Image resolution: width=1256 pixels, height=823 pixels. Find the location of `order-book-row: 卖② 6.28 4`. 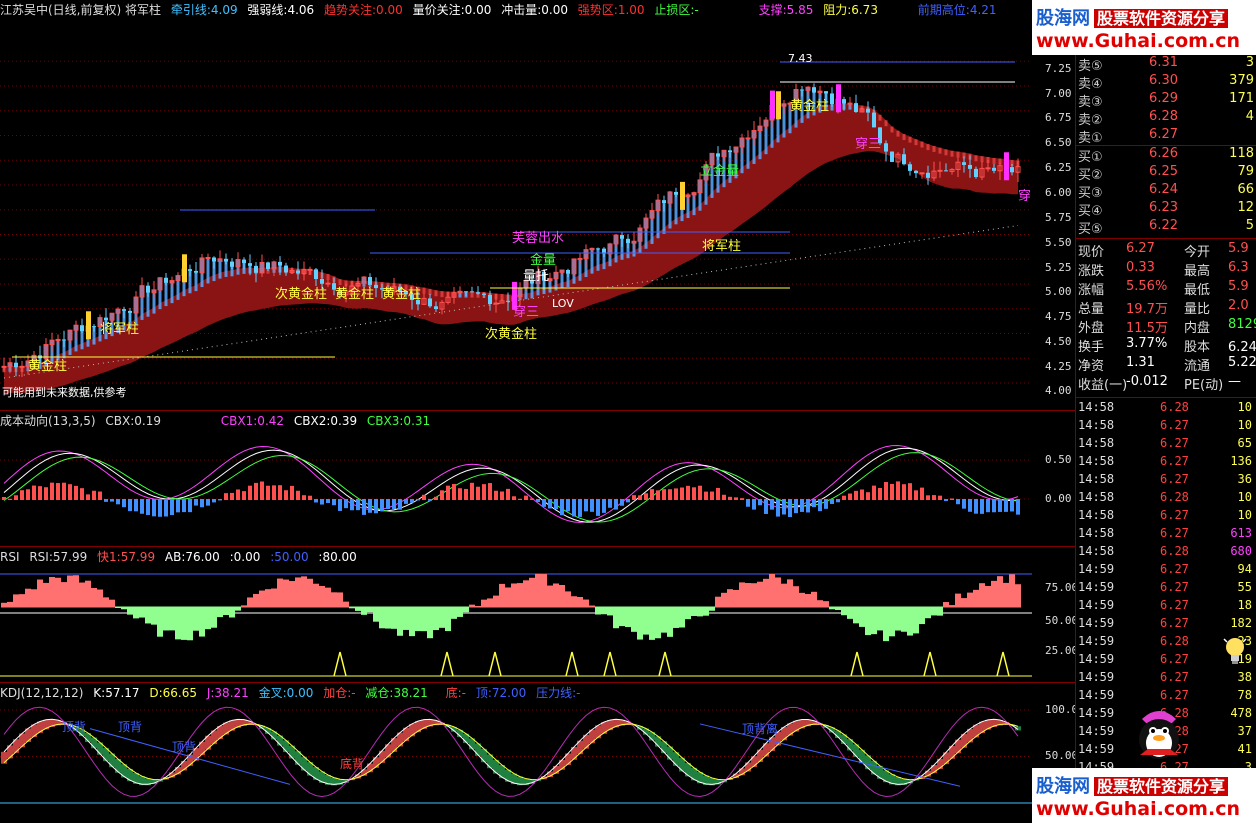

order-book-row: 卖② 6.28 4 is located at coordinates (1167, 118).